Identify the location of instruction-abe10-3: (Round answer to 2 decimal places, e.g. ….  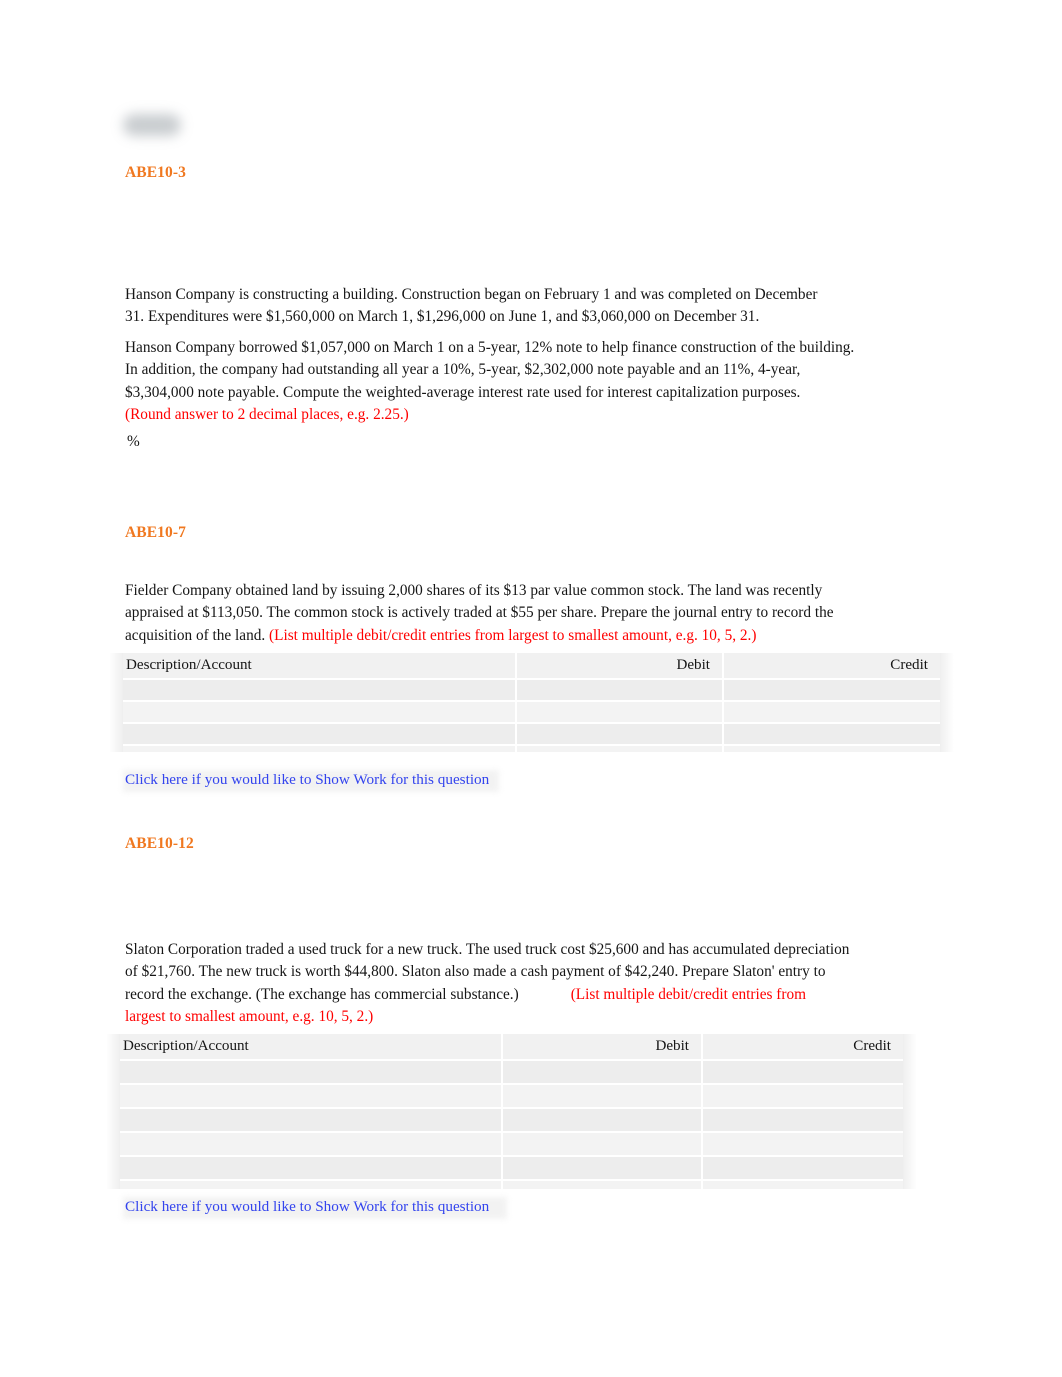
(267, 414).